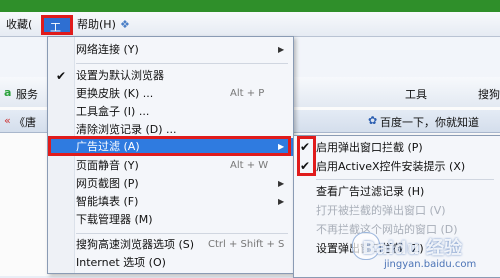  Describe the element at coordinates (170, 263) in the screenshot. I see `menu-item-internet-options: Internet 选项 (O)` at that location.